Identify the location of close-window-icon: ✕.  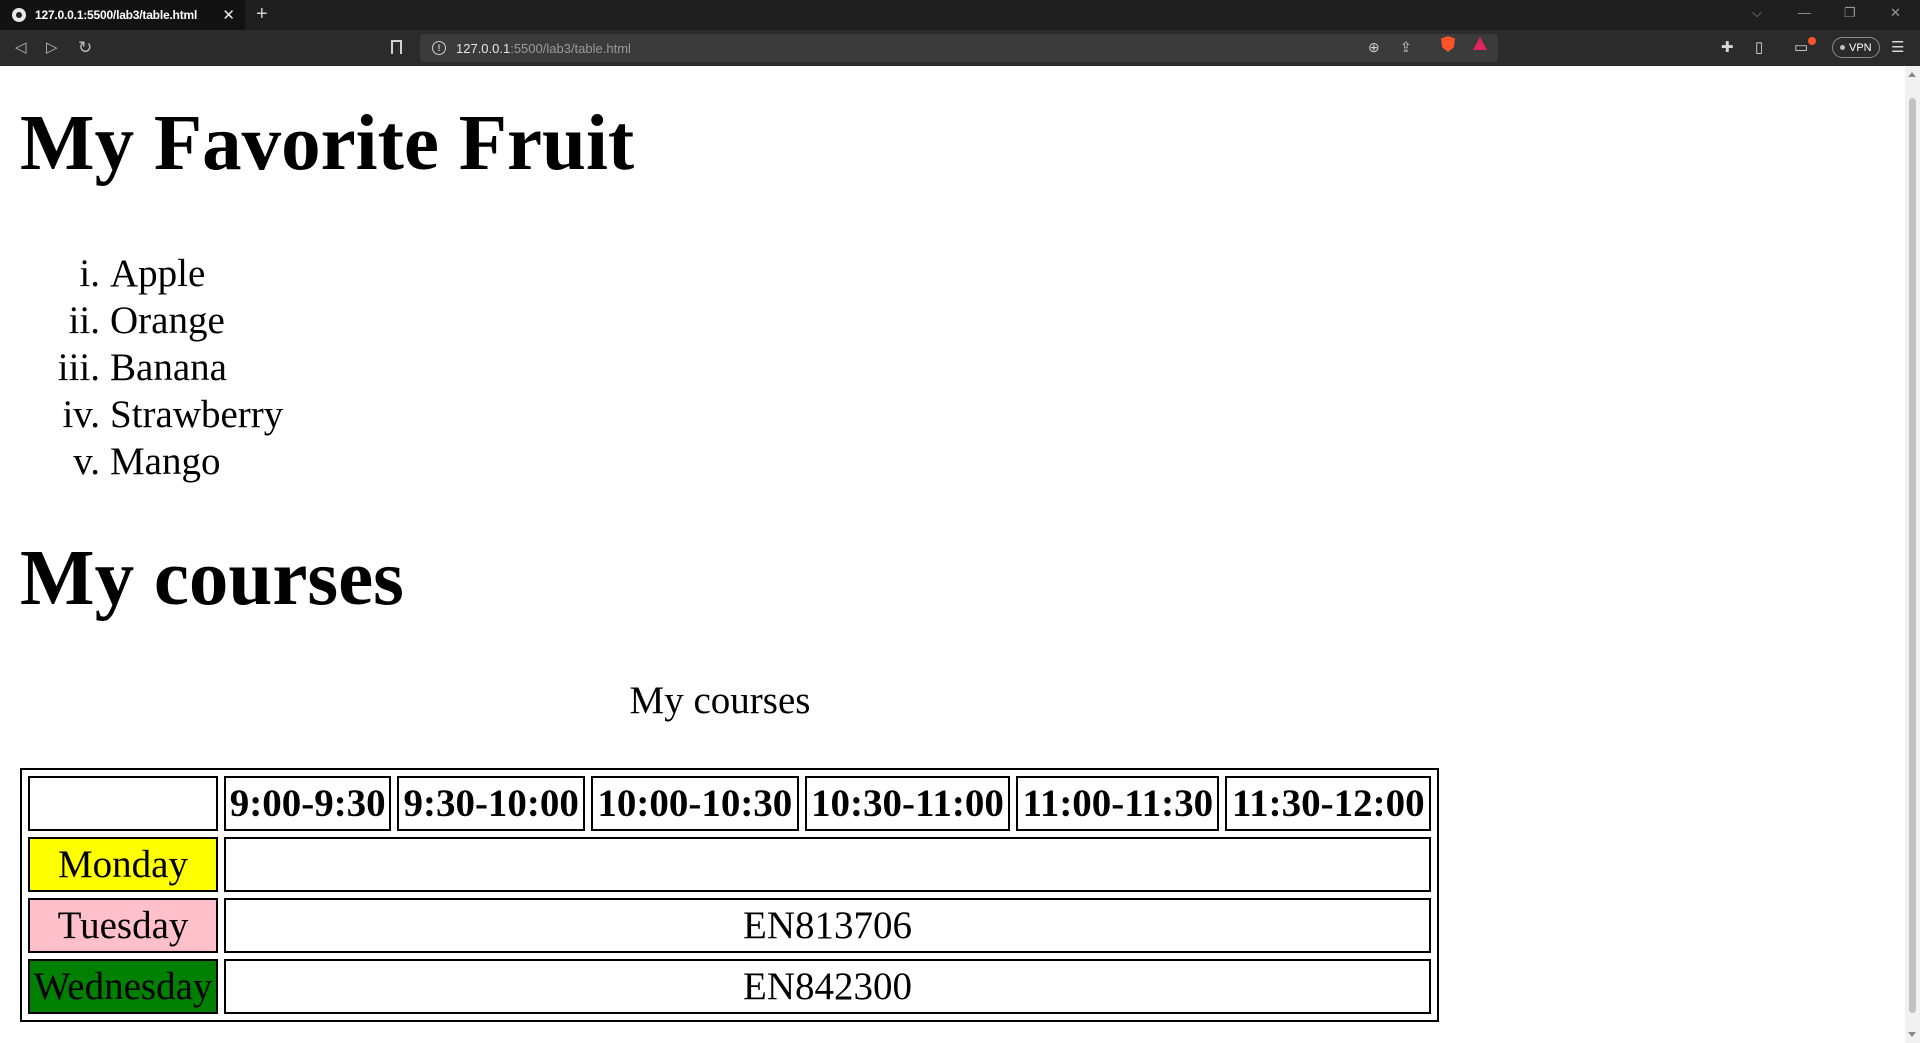
(1895, 13).